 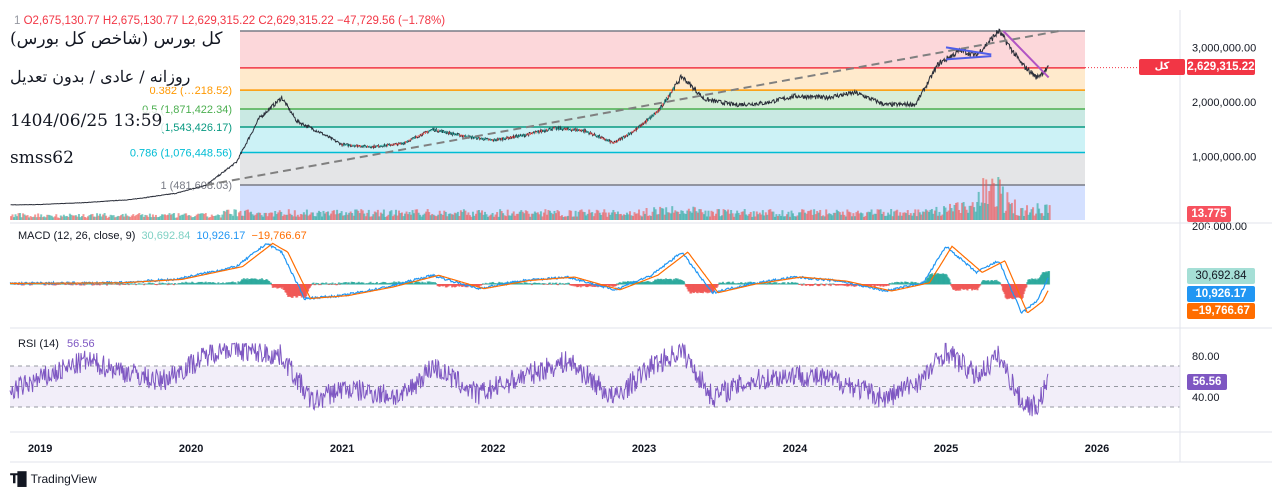 What do you see at coordinates (493, 449) in the screenshot?
I see `time-axis-label: 2022` at bounding box center [493, 449].